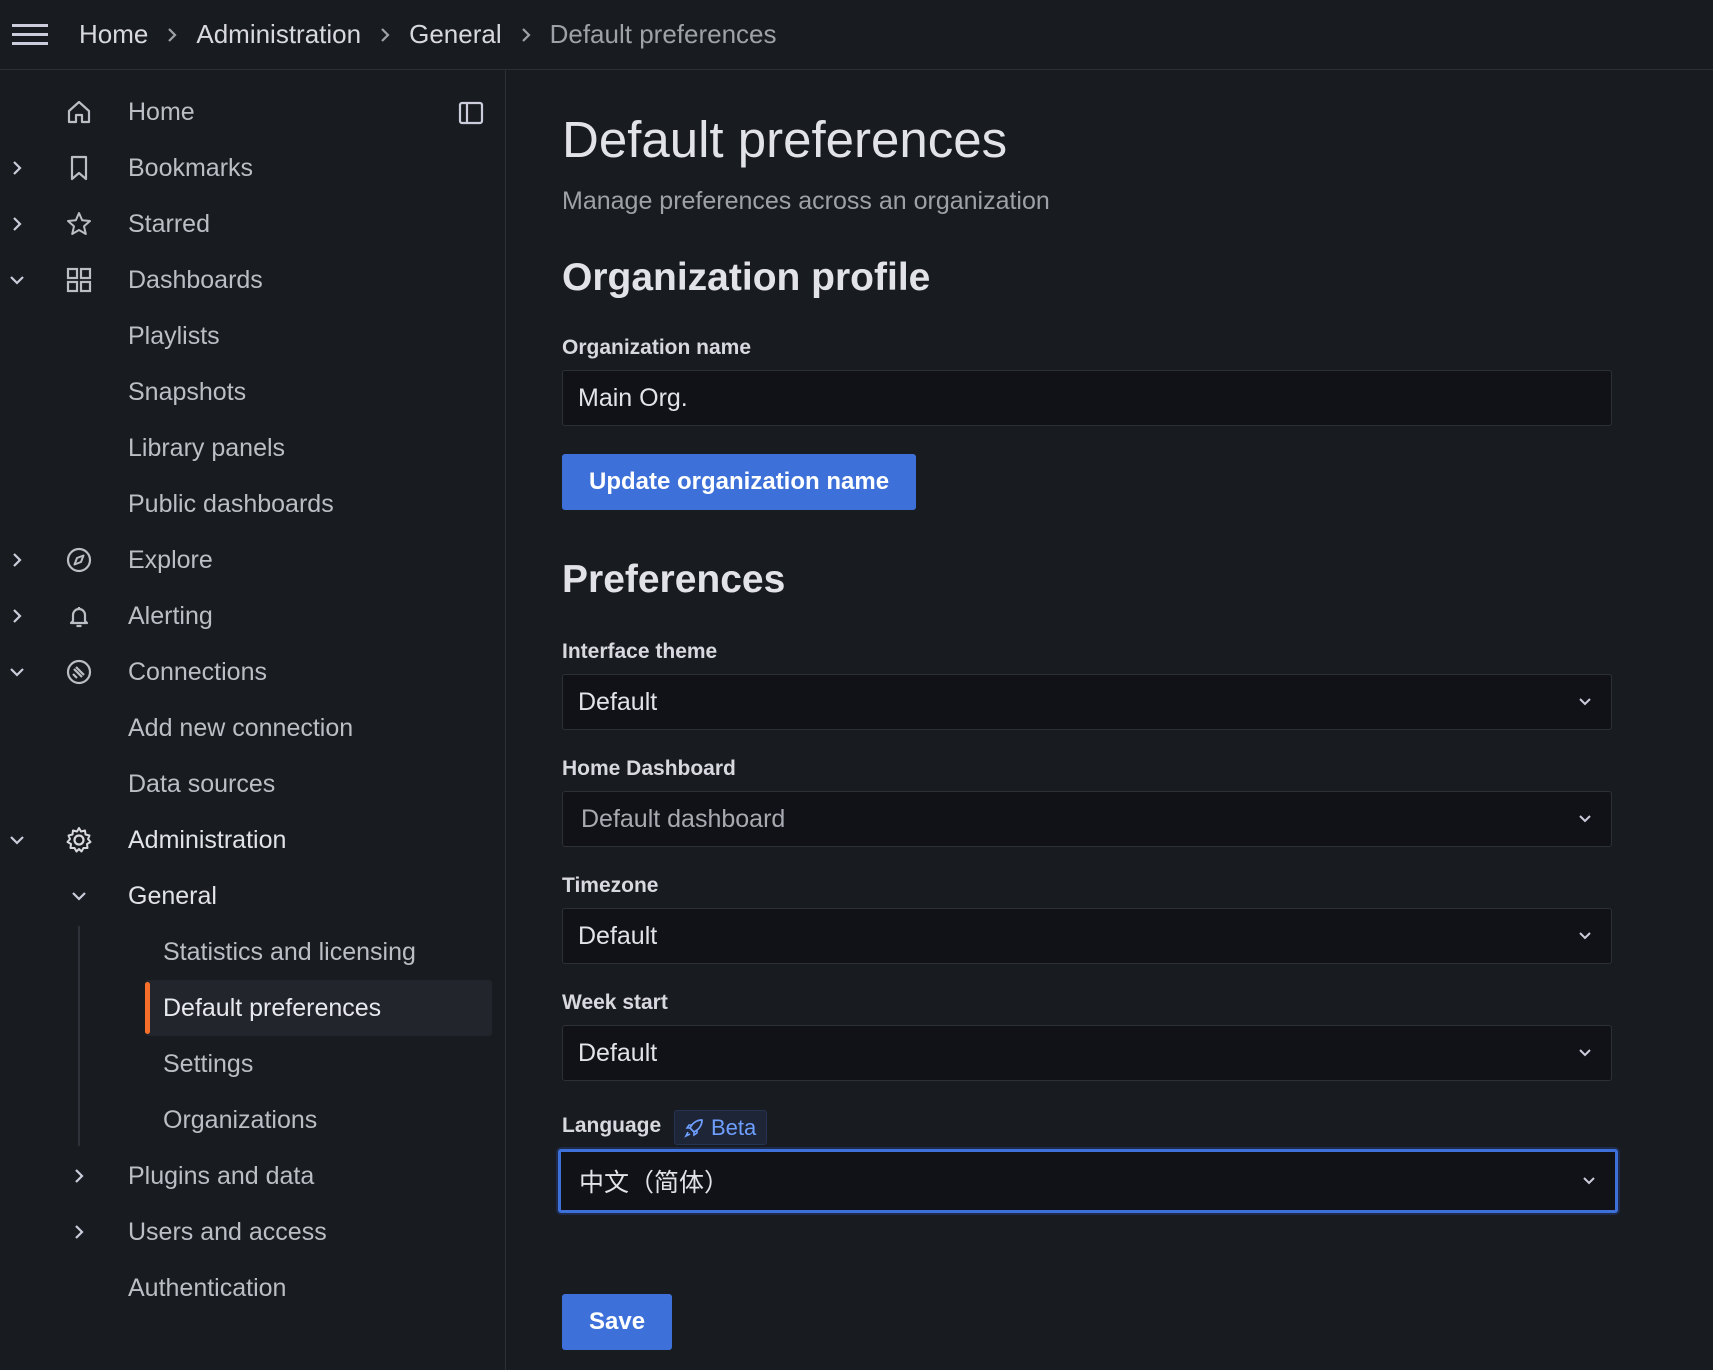 This screenshot has width=1713, height=1370. I want to click on interface-theme-select: Default, so click(1087, 702).